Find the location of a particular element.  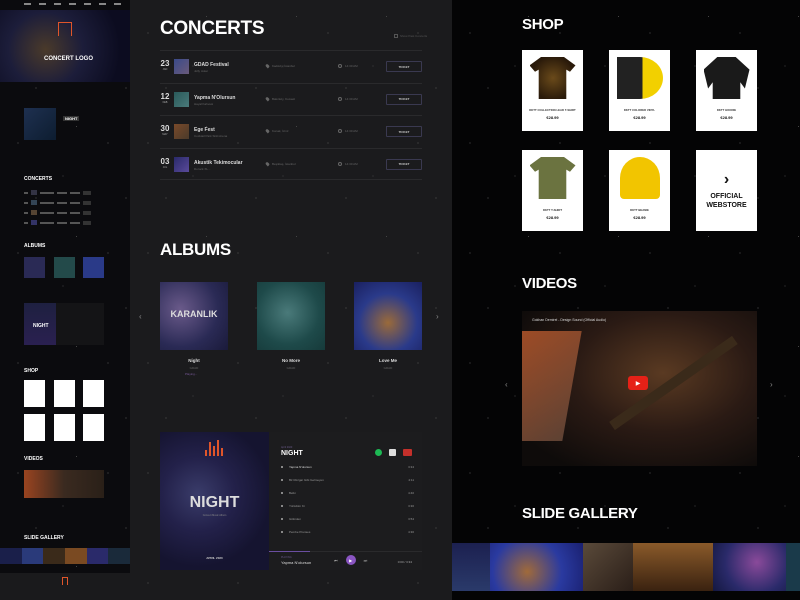

vinyl-image is located at coordinates (639, 78).